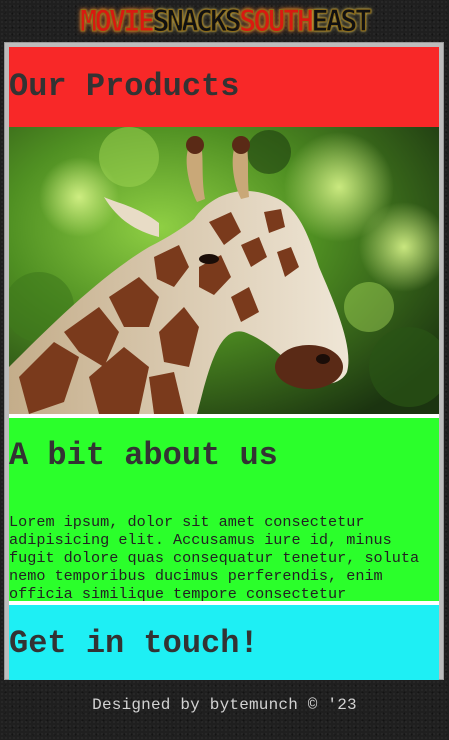  What do you see at coordinates (124, 86) in the screenshot?
I see `products-heading: Our Products` at bounding box center [124, 86].